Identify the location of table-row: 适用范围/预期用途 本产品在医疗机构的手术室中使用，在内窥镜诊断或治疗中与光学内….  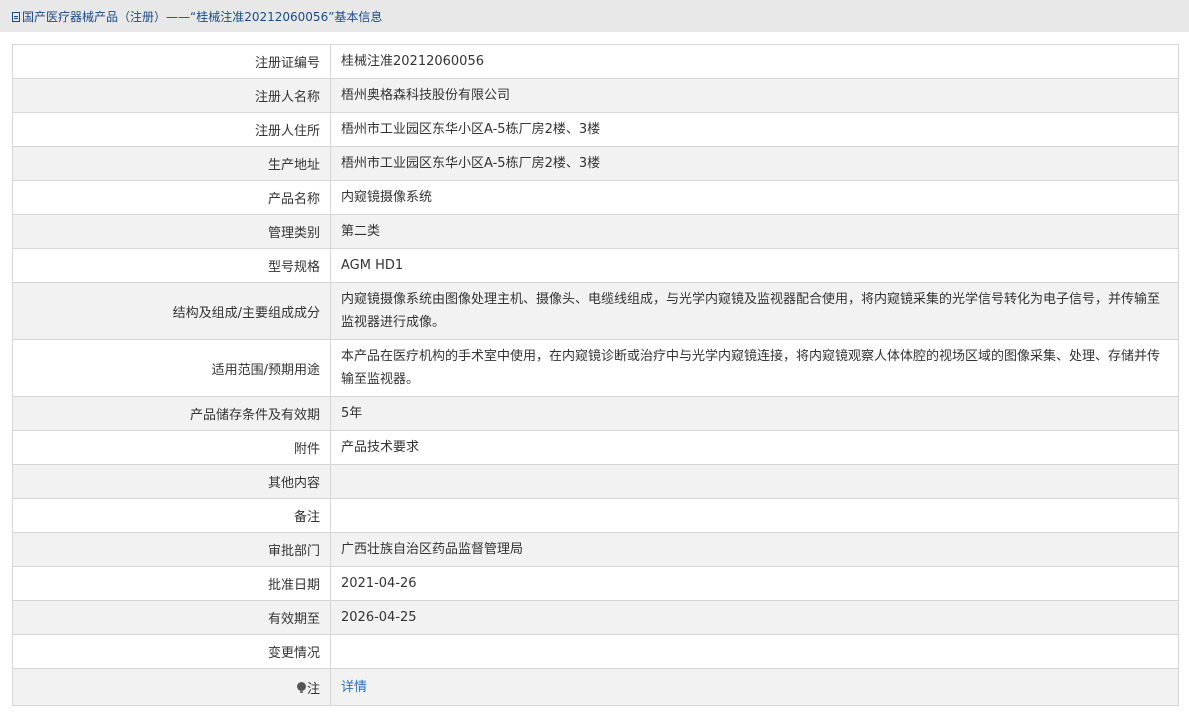
(595, 368).